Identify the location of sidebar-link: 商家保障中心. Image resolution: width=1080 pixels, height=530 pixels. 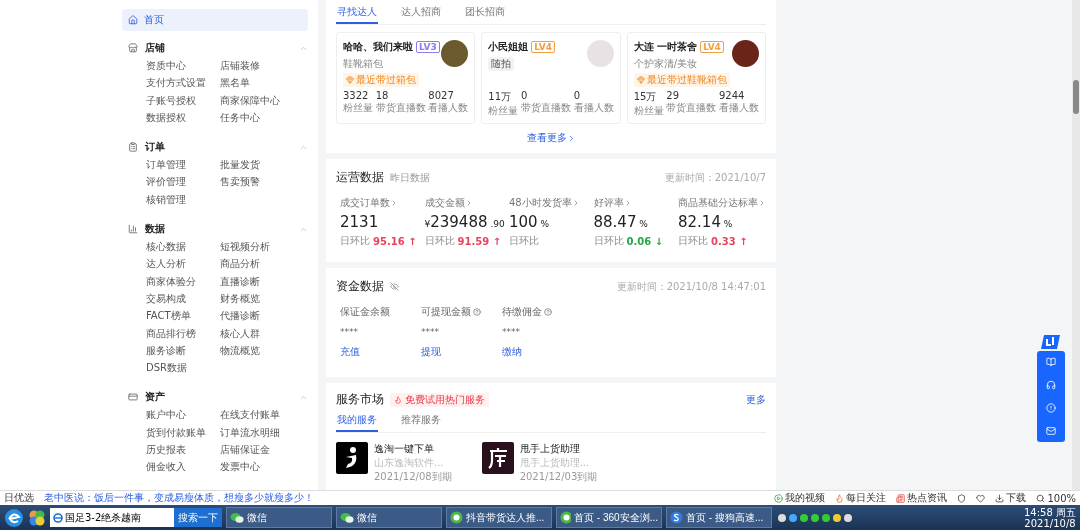
(263, 100).